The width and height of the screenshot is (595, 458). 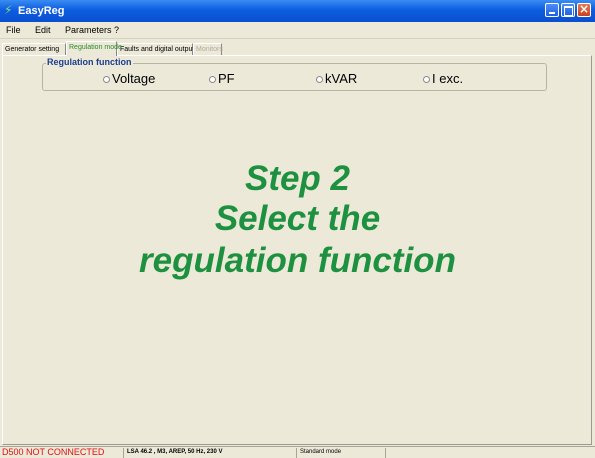 What do you see at coordinates (13, 30) in the screenshot?
I see `menu-file: File` at bounding box center [13, 30].